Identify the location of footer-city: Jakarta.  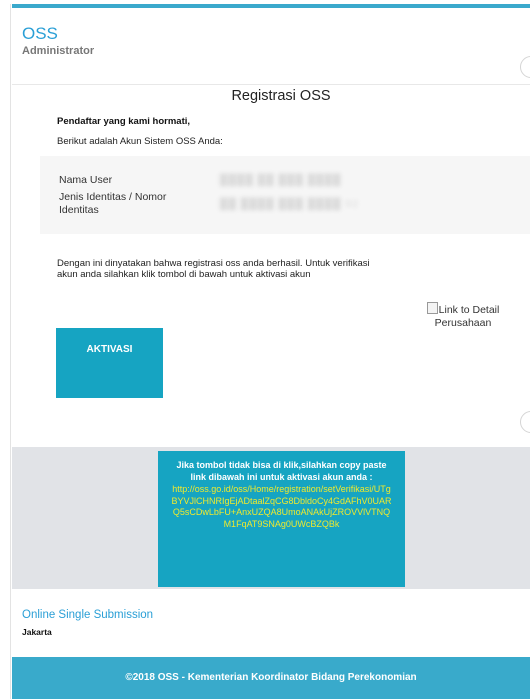
(37, 632).